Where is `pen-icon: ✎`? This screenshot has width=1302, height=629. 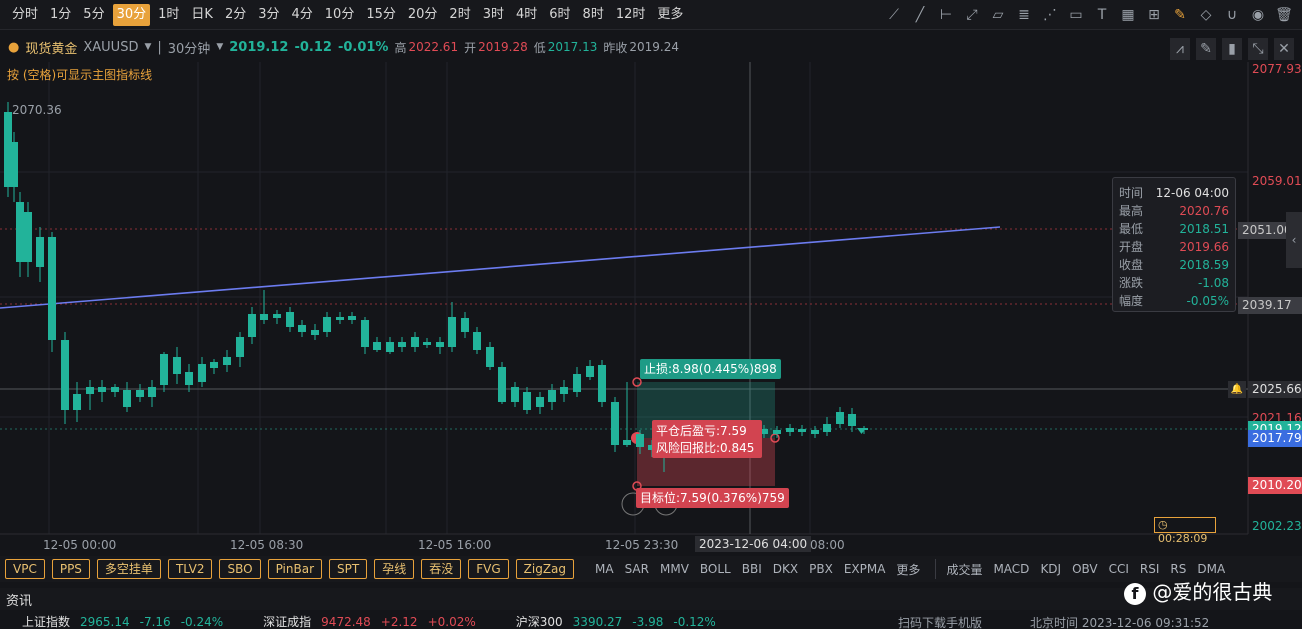 pen-icon: ✎ is located at coordinates (1206, 49).